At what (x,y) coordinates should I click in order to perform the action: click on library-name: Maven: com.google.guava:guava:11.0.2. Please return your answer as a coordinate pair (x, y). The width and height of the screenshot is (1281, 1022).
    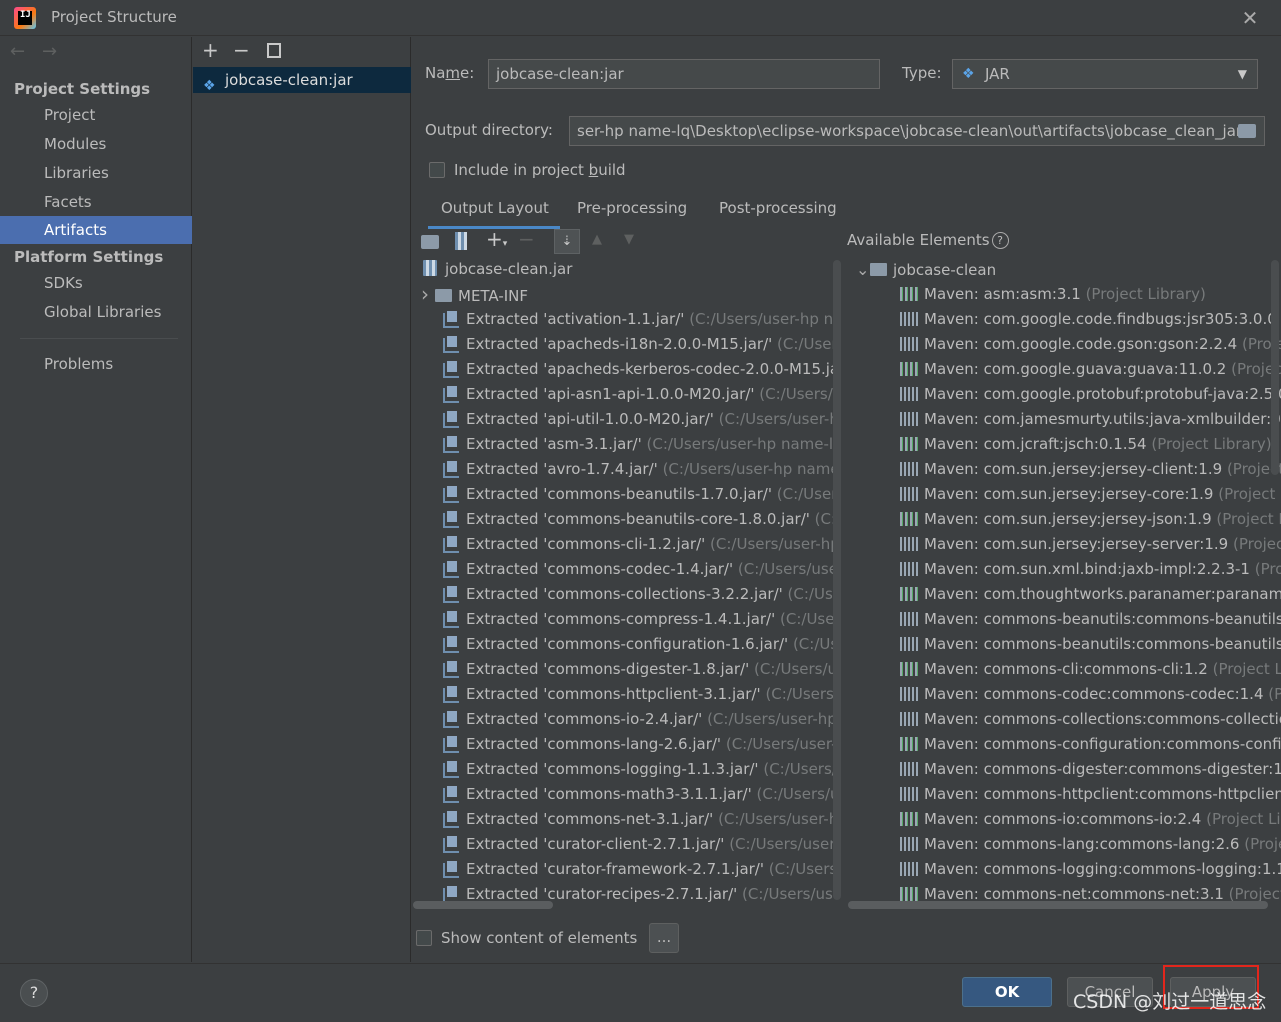
    Looking at the image, I should click on (1075, 369).